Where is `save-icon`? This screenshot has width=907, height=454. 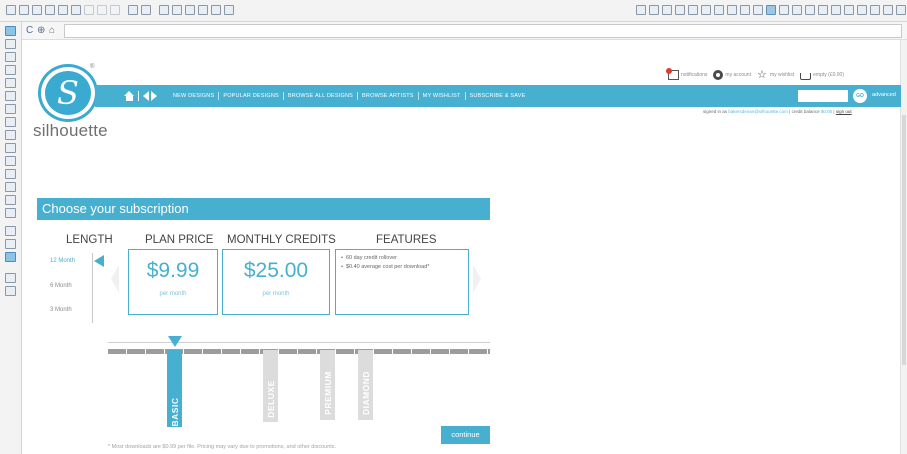
save-icon is located at coordinates (37, 10).